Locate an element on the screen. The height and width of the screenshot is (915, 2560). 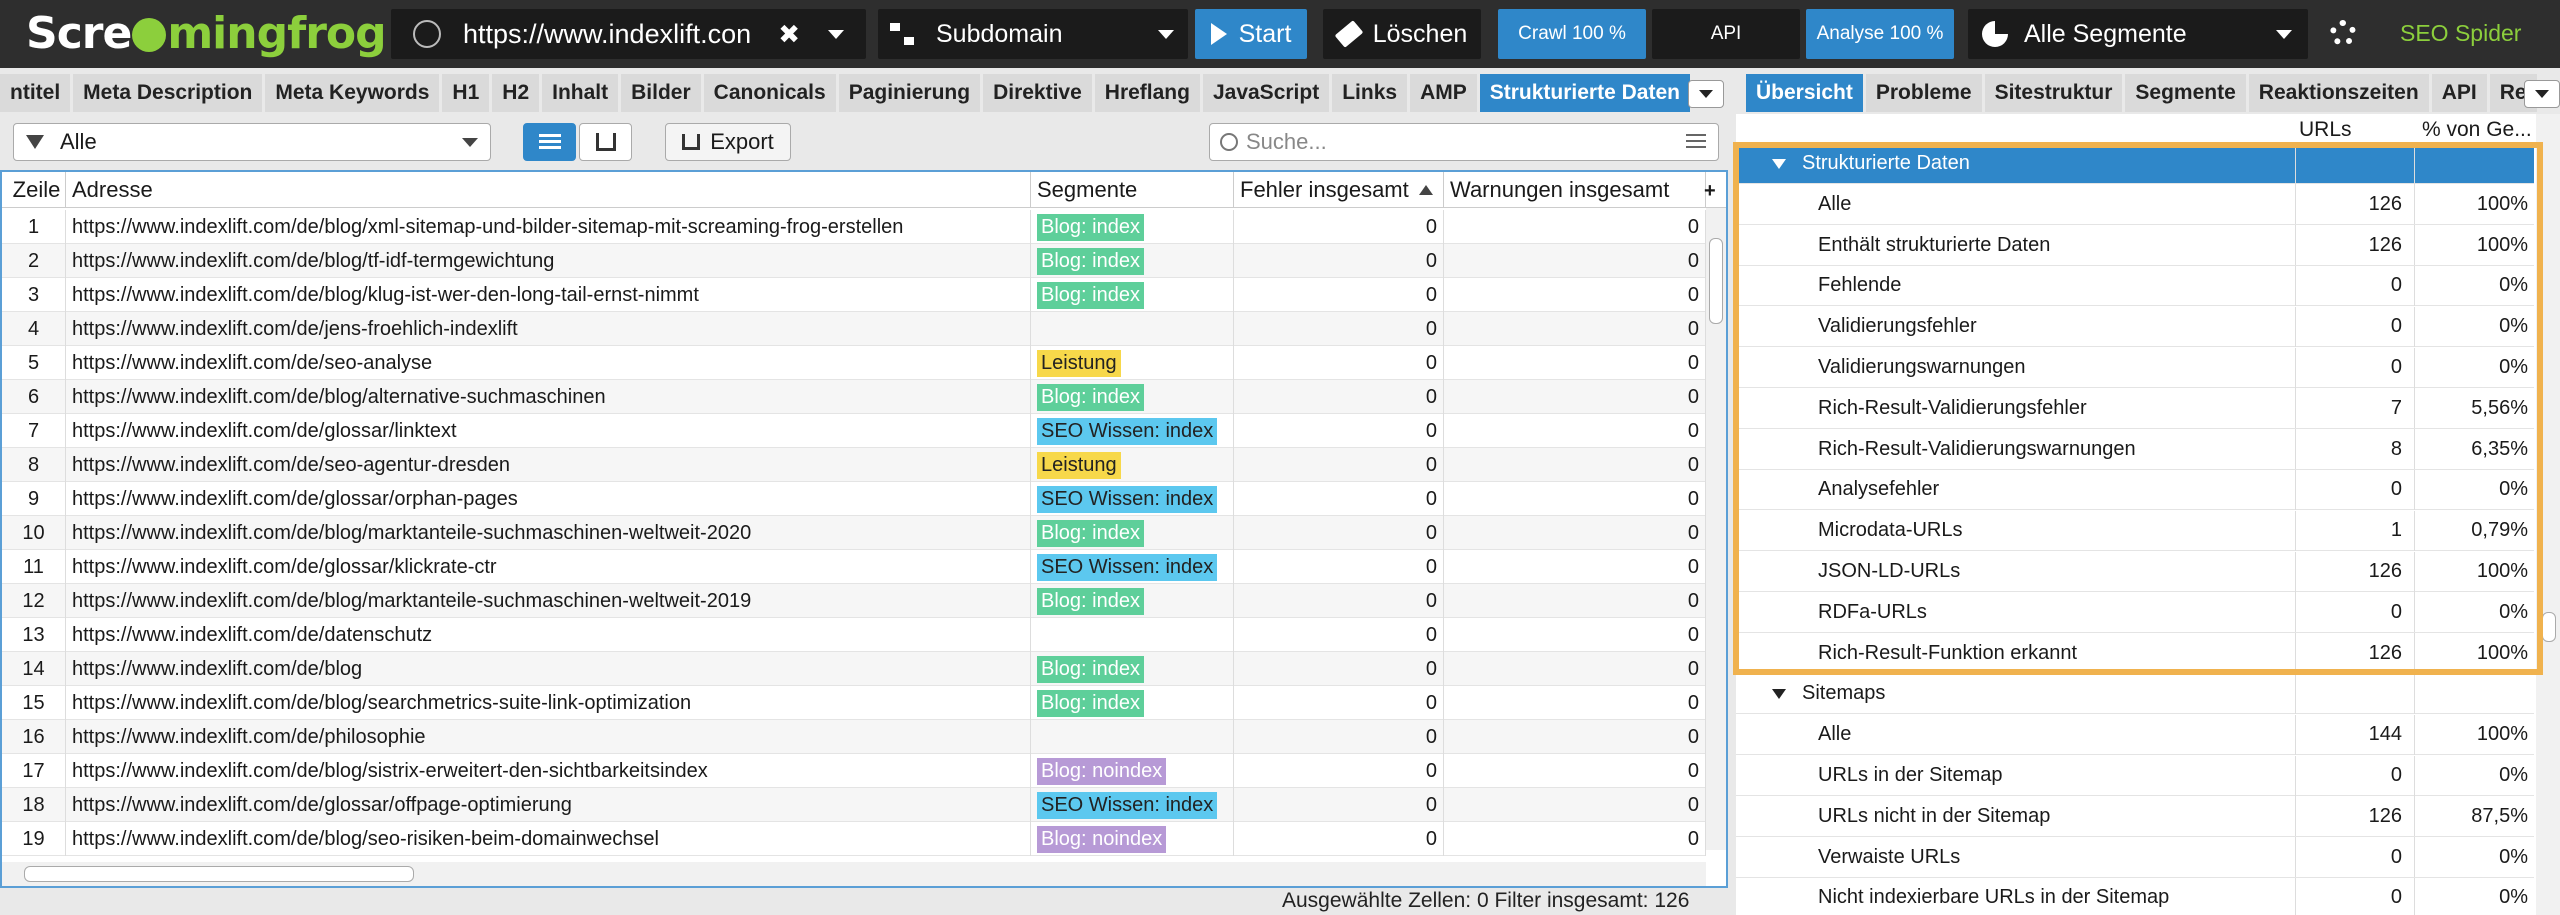
tab-meta-description: Meta Description is located at coordinates (168, 93).